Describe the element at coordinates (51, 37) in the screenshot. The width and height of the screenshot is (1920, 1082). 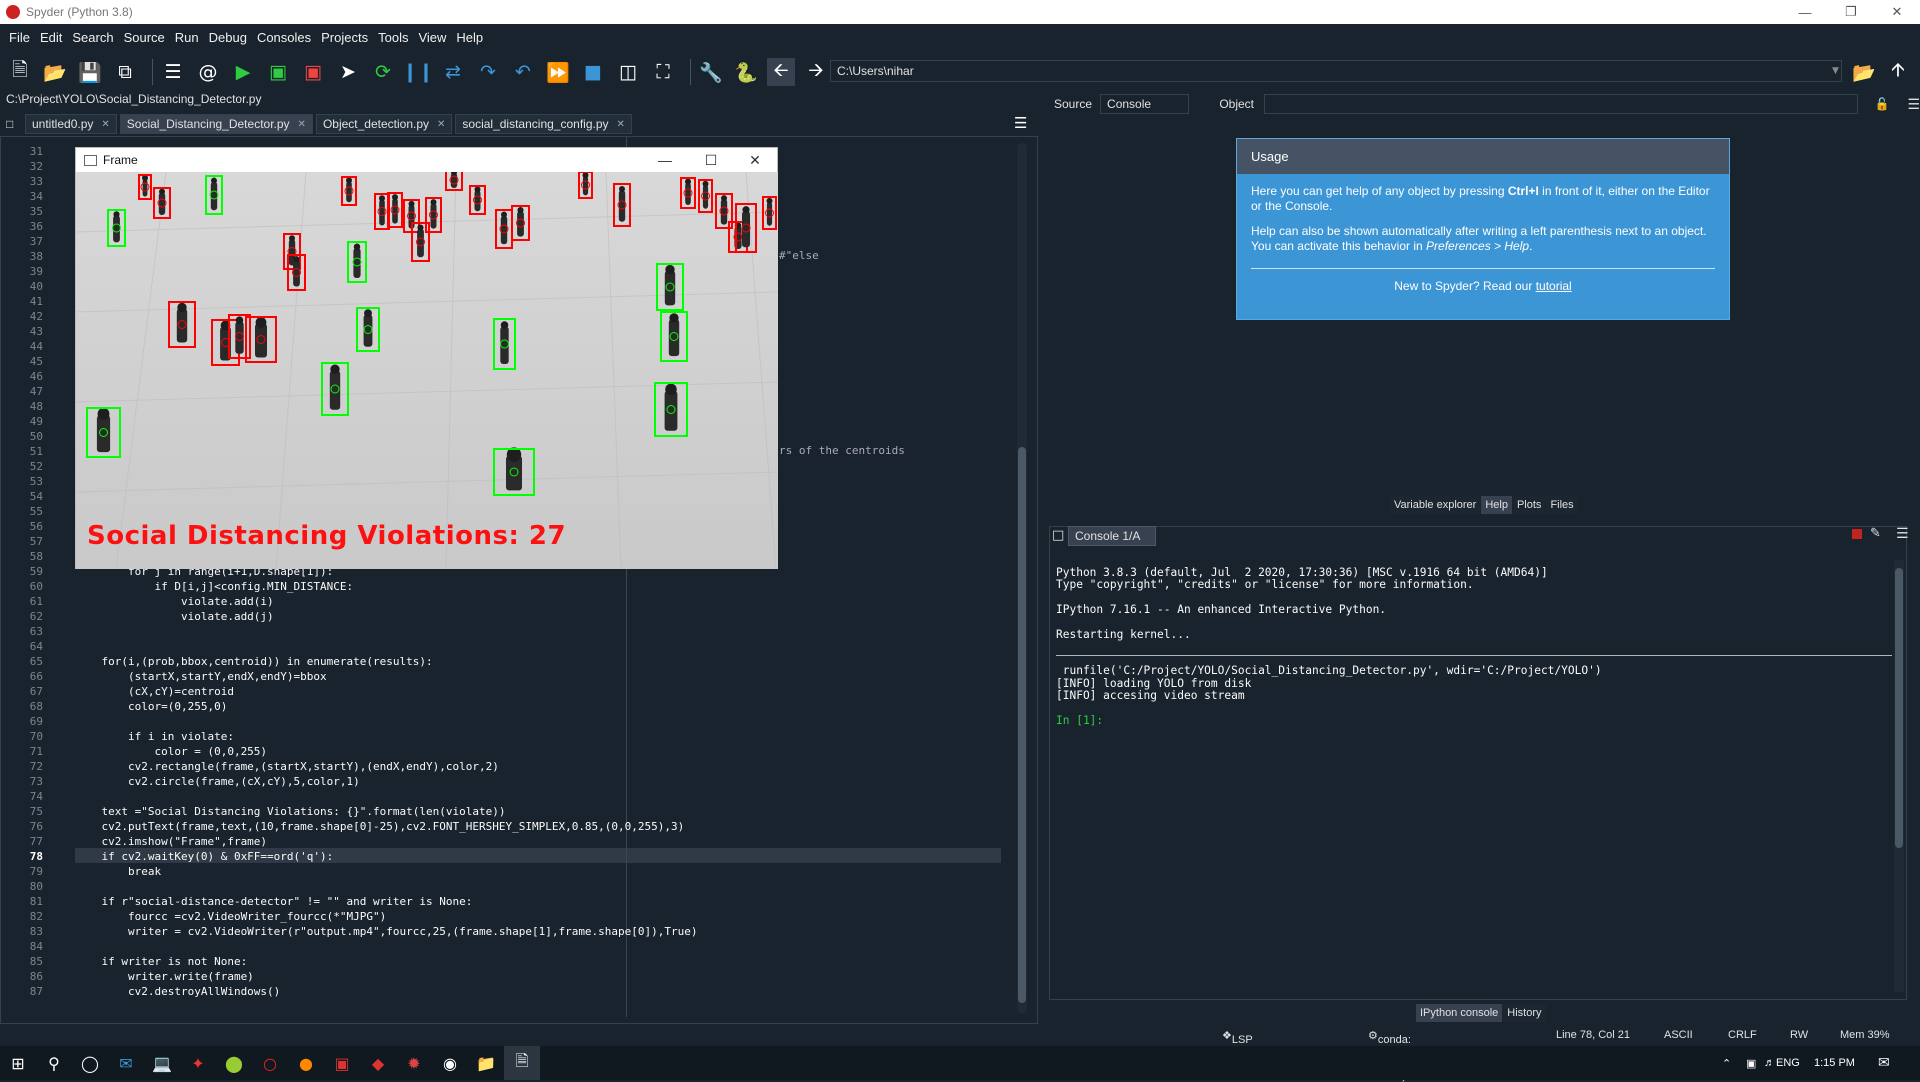
I see `menu-edit: Edit` at that location.